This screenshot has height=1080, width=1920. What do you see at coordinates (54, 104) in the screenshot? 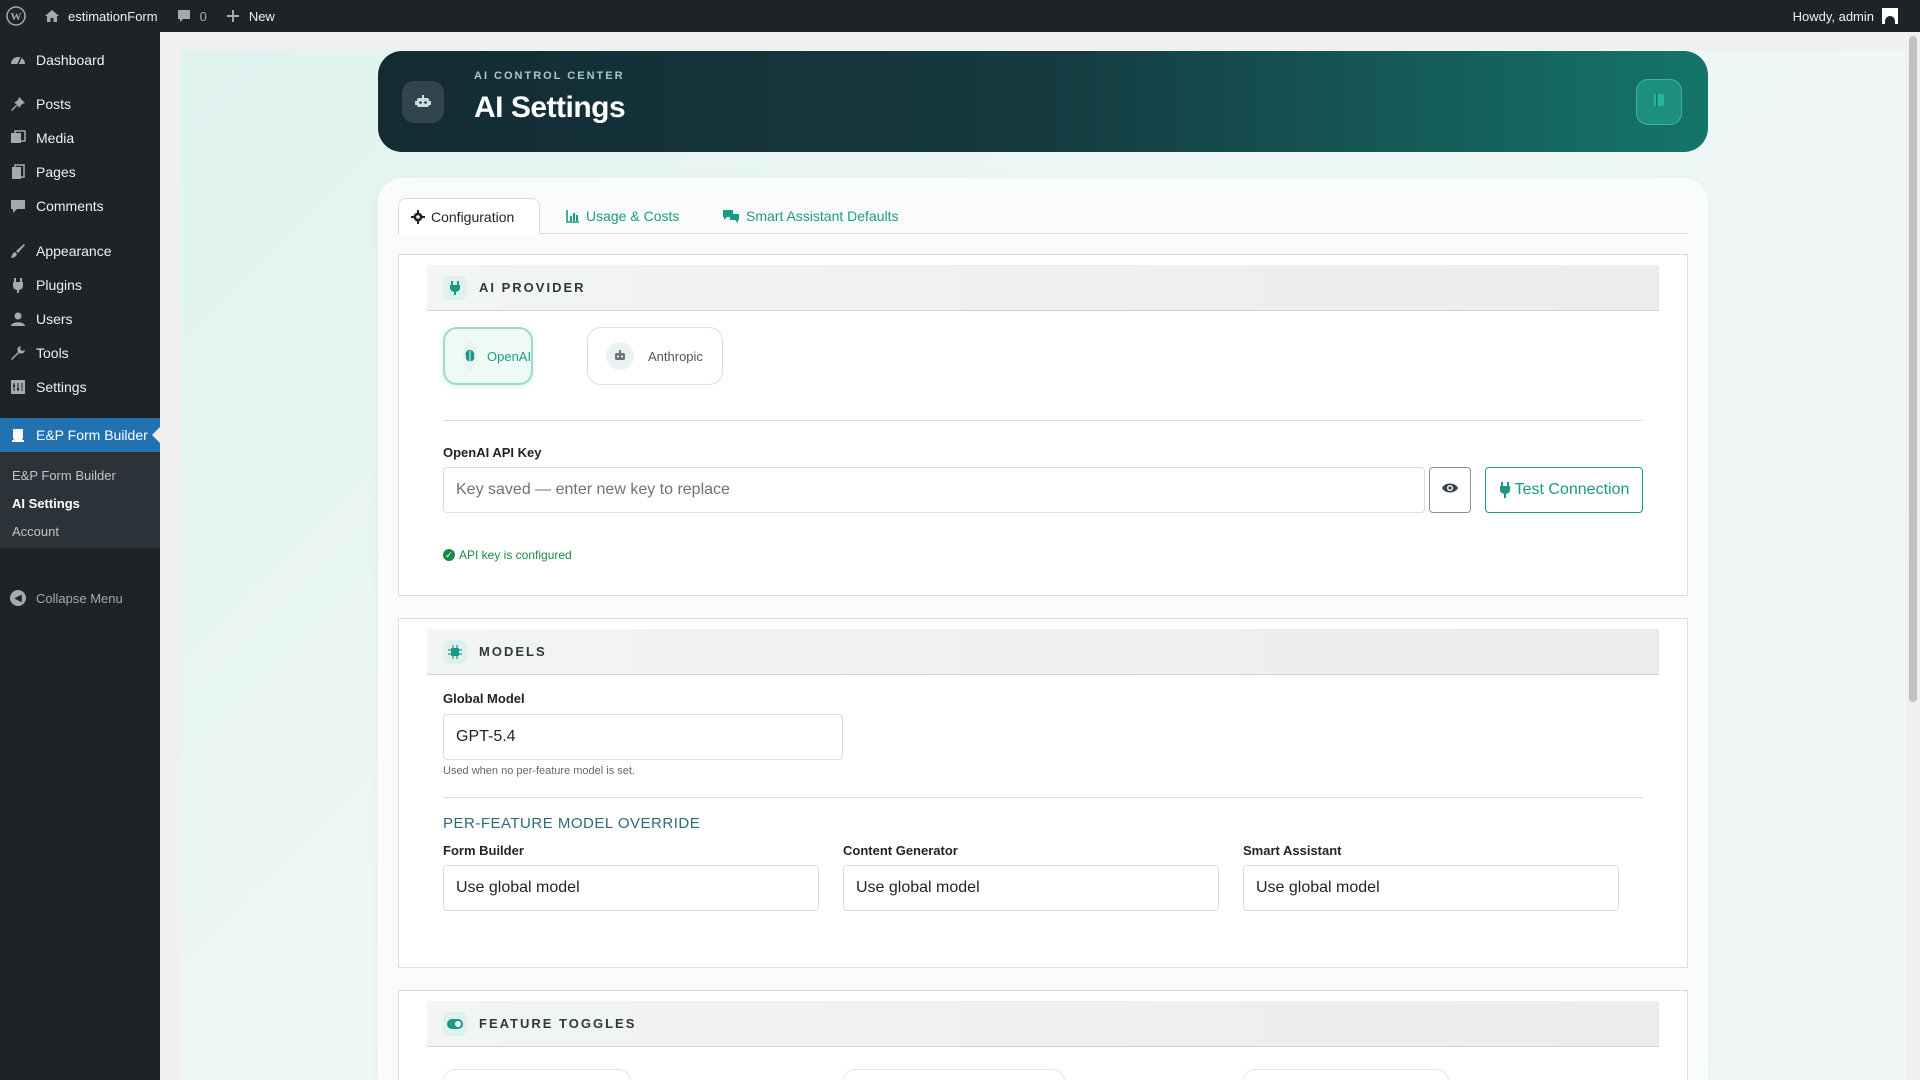
I see `sidebar-item-label: Posts` at bounding box center [54, 104].